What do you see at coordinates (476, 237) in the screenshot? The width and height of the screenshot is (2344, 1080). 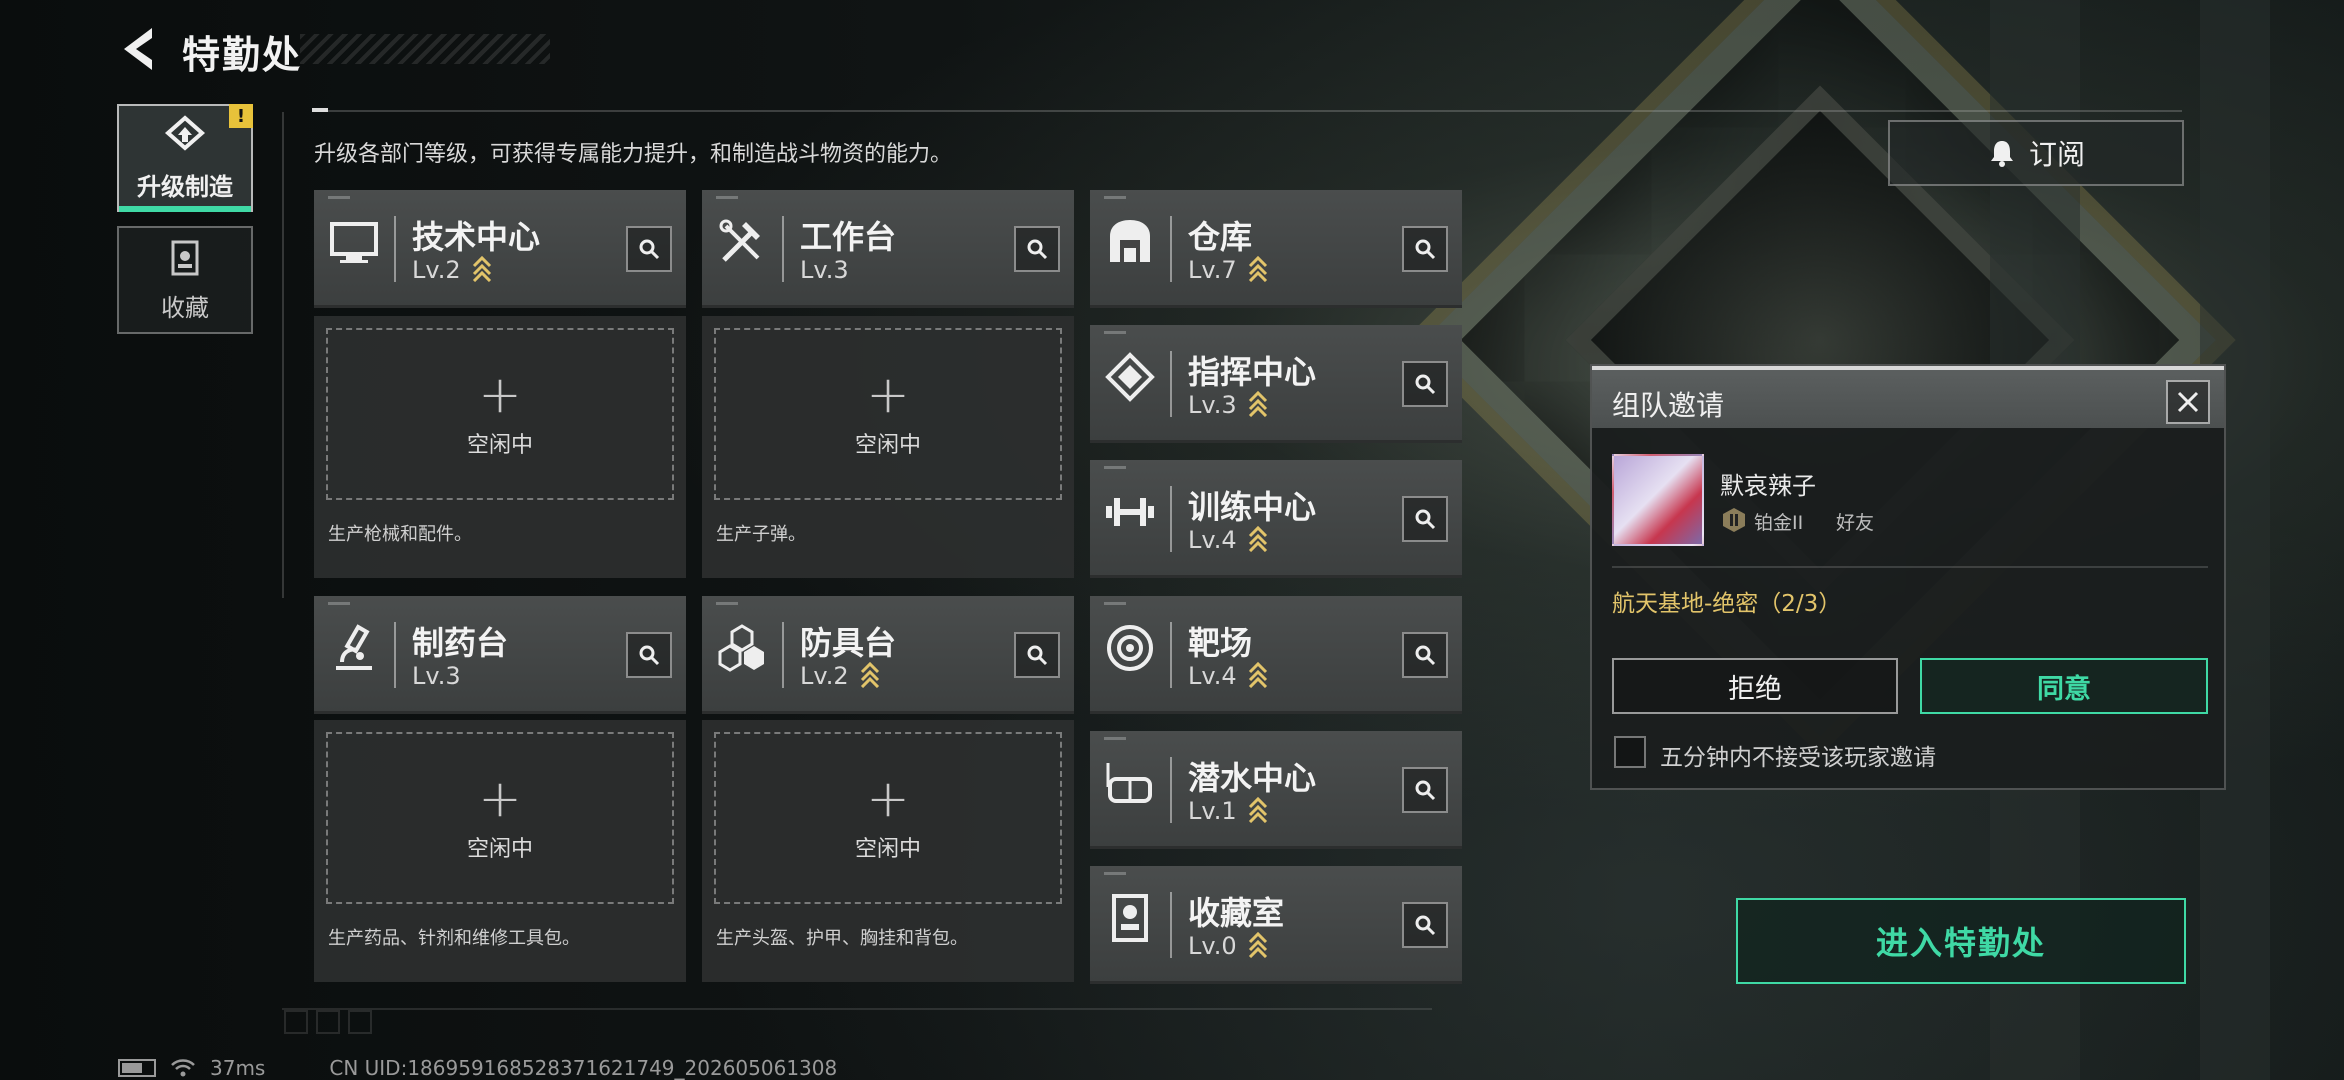 I see `facility-name: 技术中心` at bounding box center [476, 237].